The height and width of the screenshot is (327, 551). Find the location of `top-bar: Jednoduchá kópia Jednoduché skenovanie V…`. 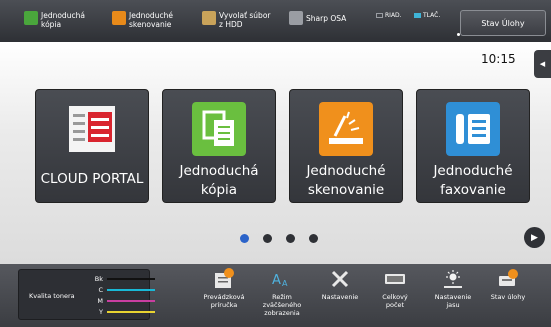

top-bar: Jednoduchá kópia Jednoduché skenovanie V… is located at coordinates (275, 21).